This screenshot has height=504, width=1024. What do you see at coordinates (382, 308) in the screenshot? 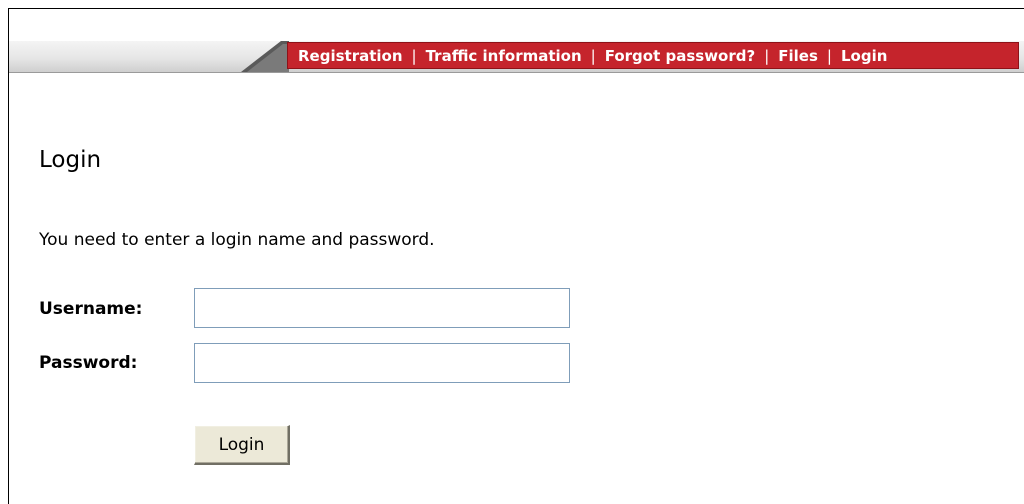
I see `username-input` at bounding box center [382, 308].